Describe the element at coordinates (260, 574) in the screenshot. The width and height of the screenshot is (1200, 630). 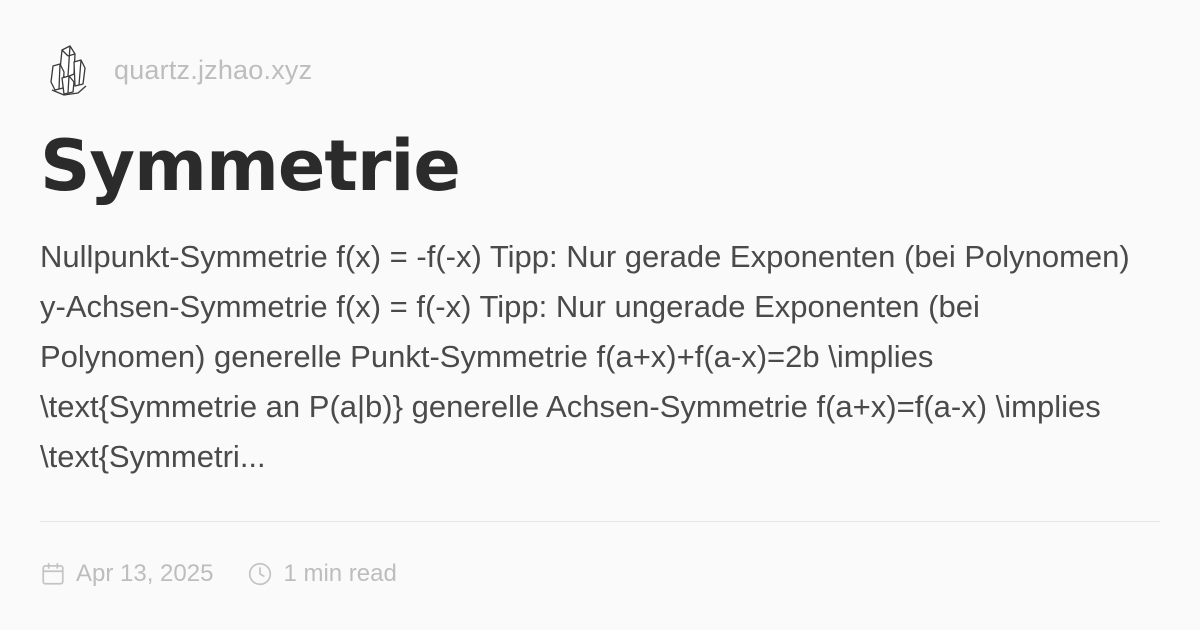
I see `clock-icon` at that location.